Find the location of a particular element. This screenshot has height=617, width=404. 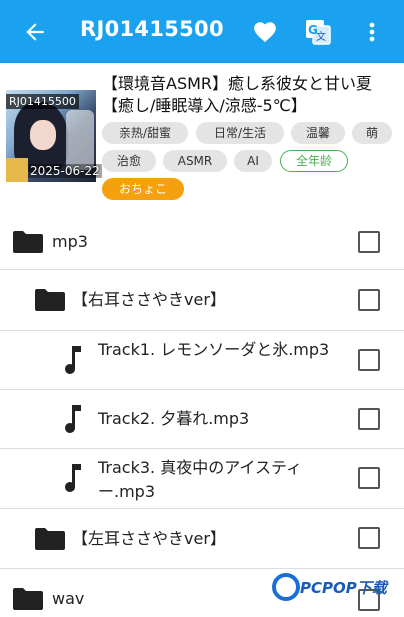

tag: 温馨 is located at coordinates (318, 133).